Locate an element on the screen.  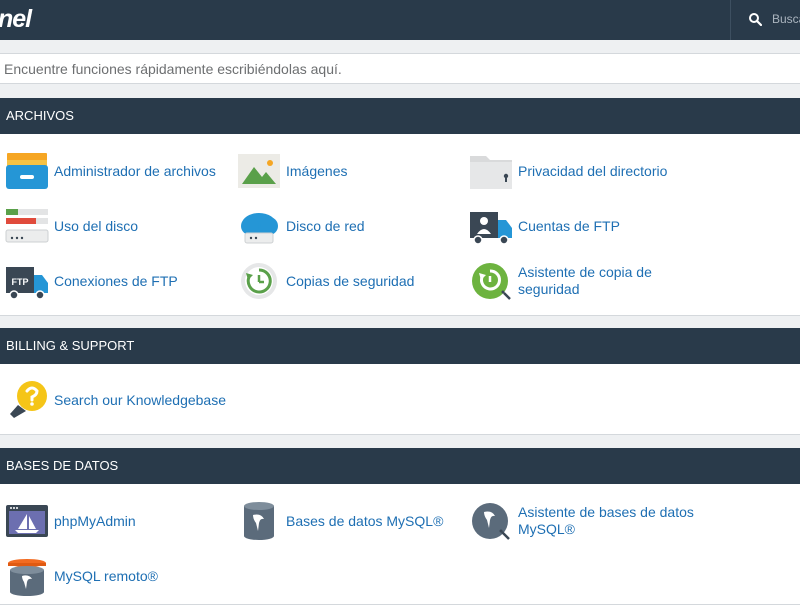
item-backup-wizard: Asistente de copia de seguridad is located at coordinates (579, 281).